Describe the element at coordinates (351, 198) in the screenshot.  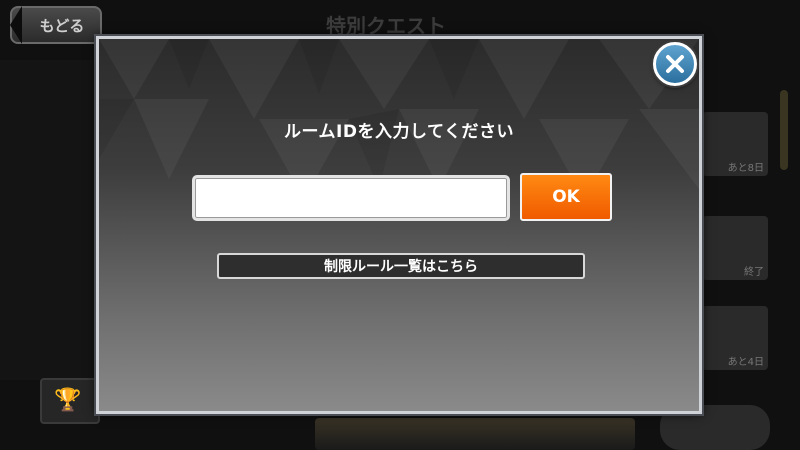
I see `room-id-input` at that location.